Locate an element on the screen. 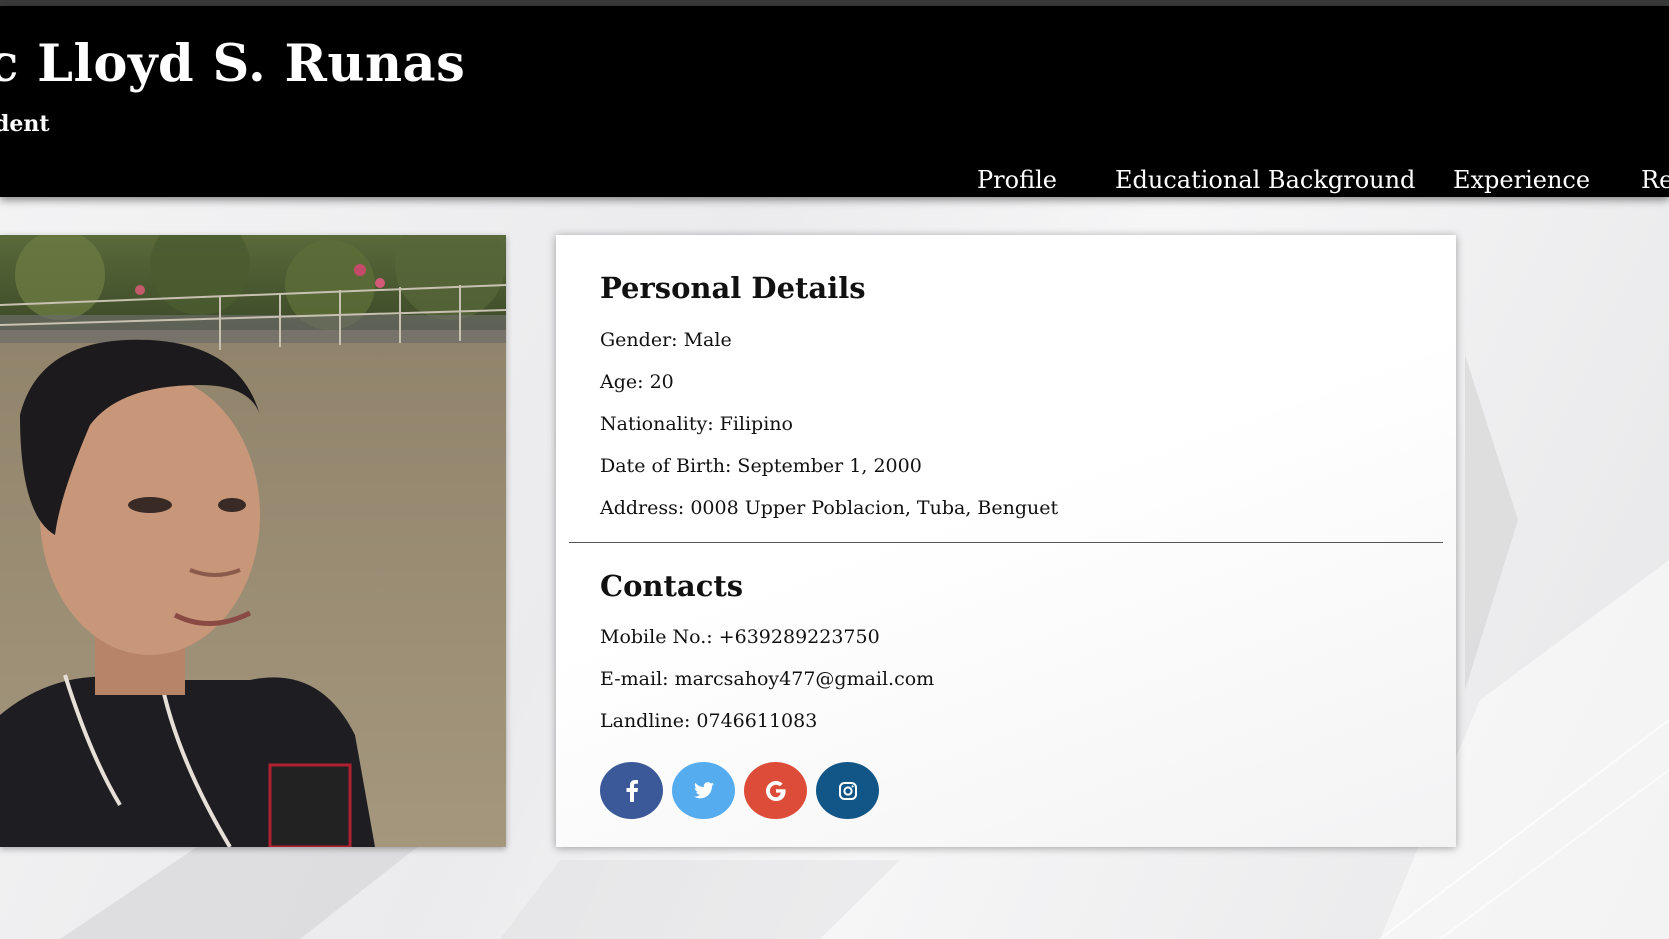  instagram-button is located at coordinates (847, 790).